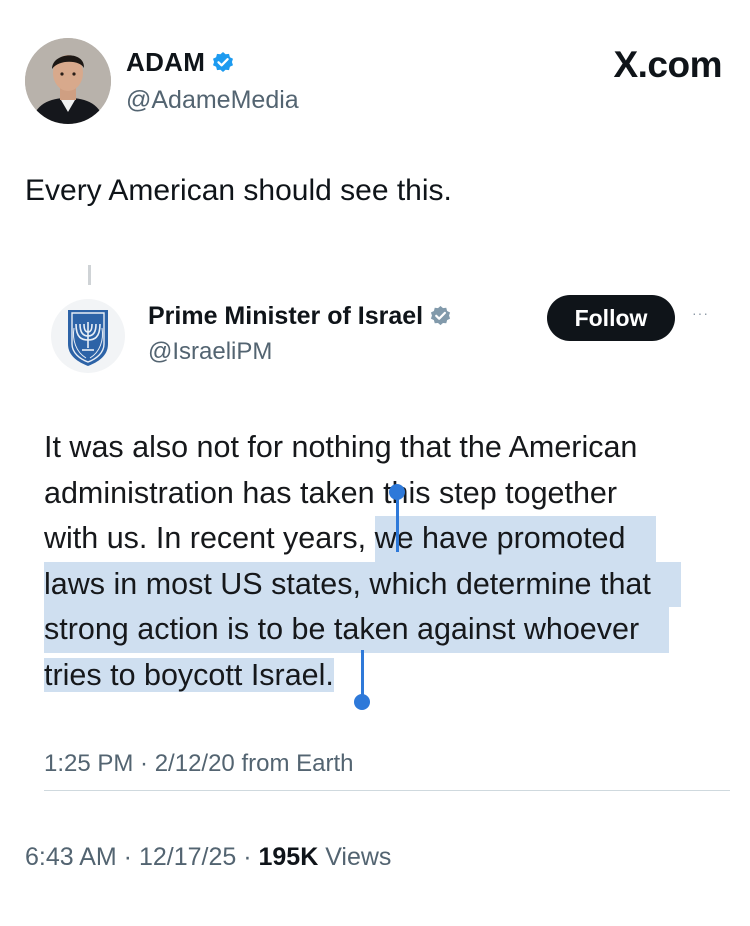  I want to click on quoted-author-name: Prime Minister of Israel, so click(285, 316).